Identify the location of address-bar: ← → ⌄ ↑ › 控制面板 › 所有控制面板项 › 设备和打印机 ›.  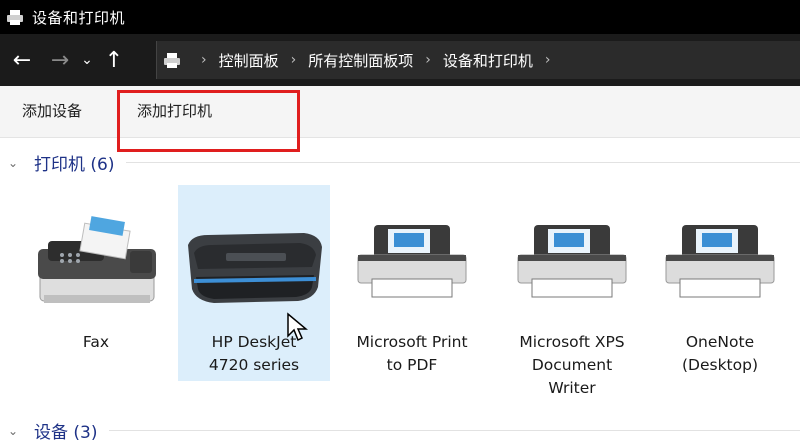
(400, 60).